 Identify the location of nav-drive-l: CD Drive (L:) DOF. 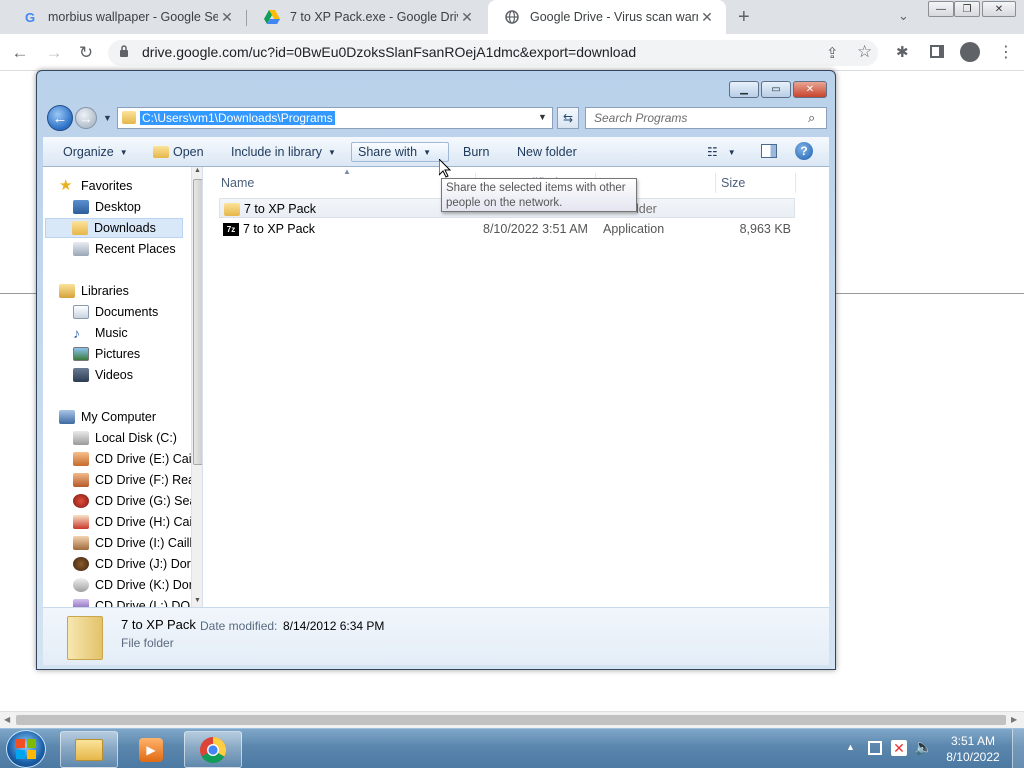
(137, 601).